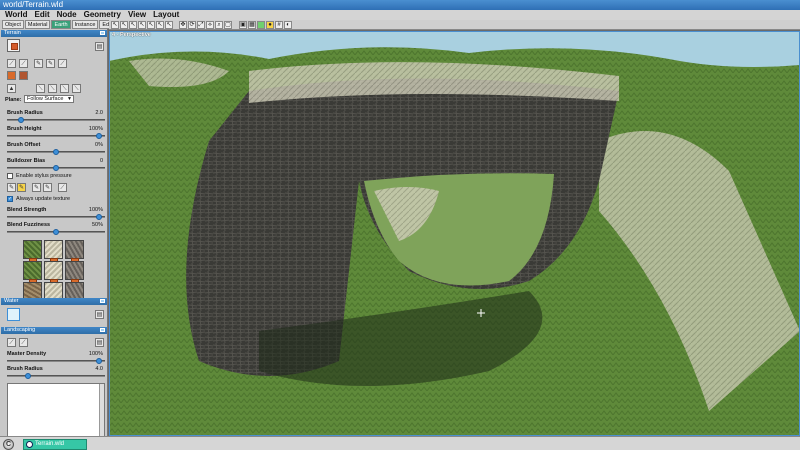  Describe the element at coordinates (12, 33) in the screenshot. I see `terrain-section-title: Terrain` at that location.